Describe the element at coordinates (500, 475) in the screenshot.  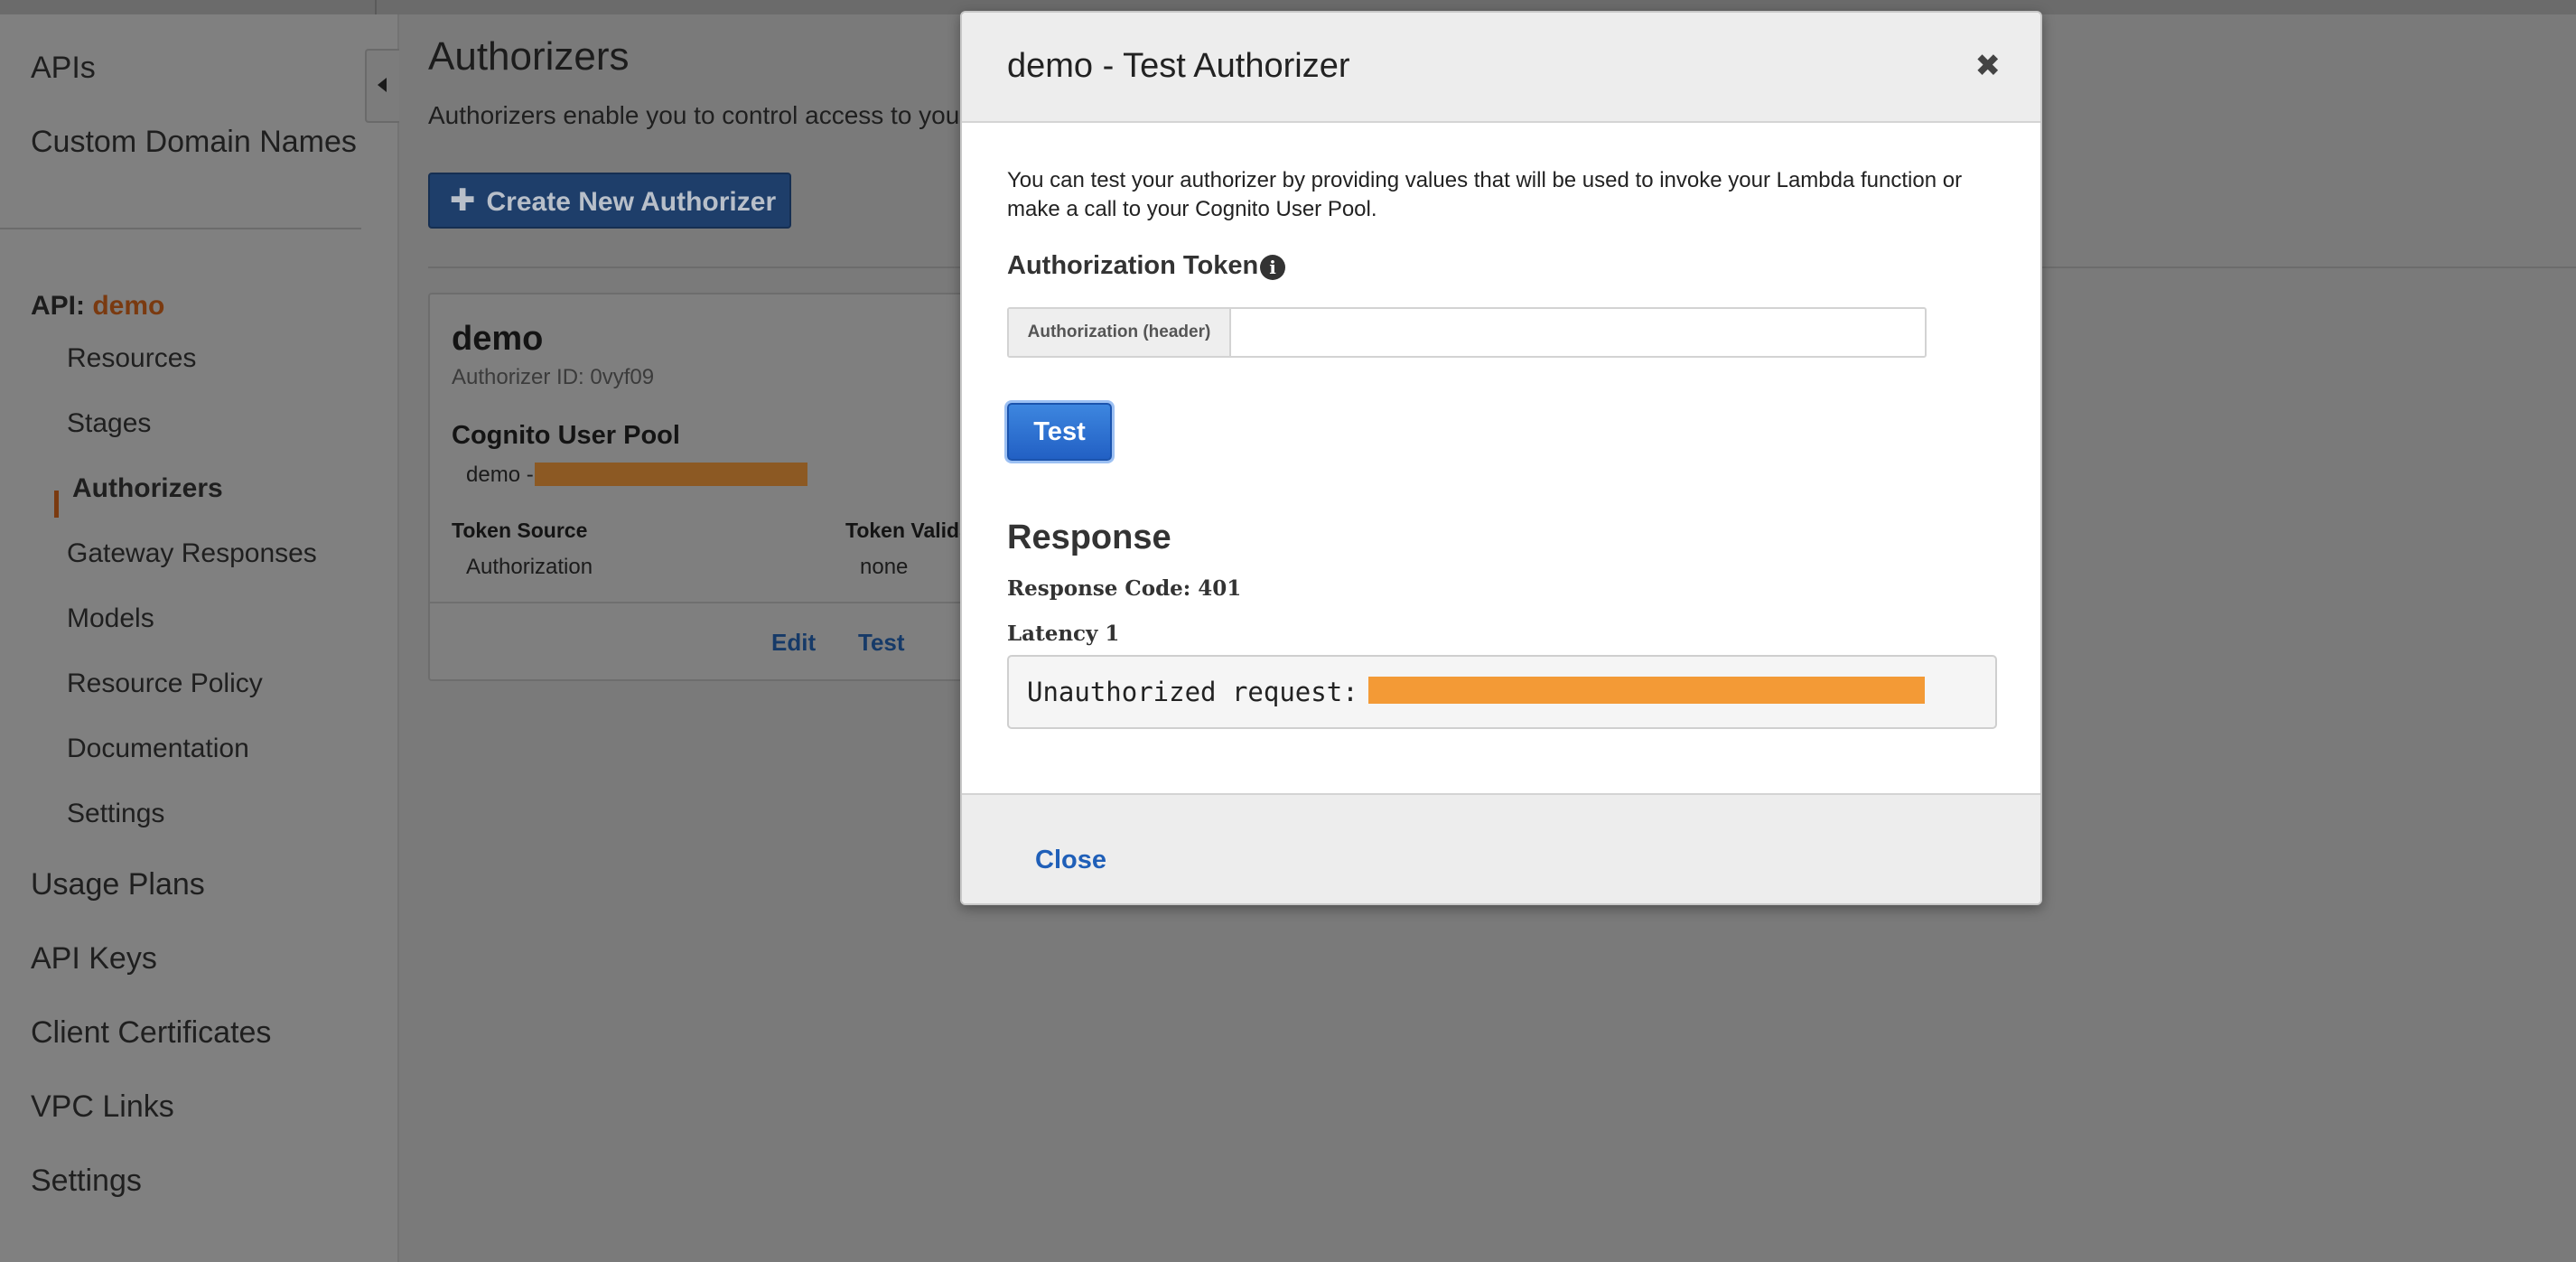
I see `user-pool-value: demo -` at that location.